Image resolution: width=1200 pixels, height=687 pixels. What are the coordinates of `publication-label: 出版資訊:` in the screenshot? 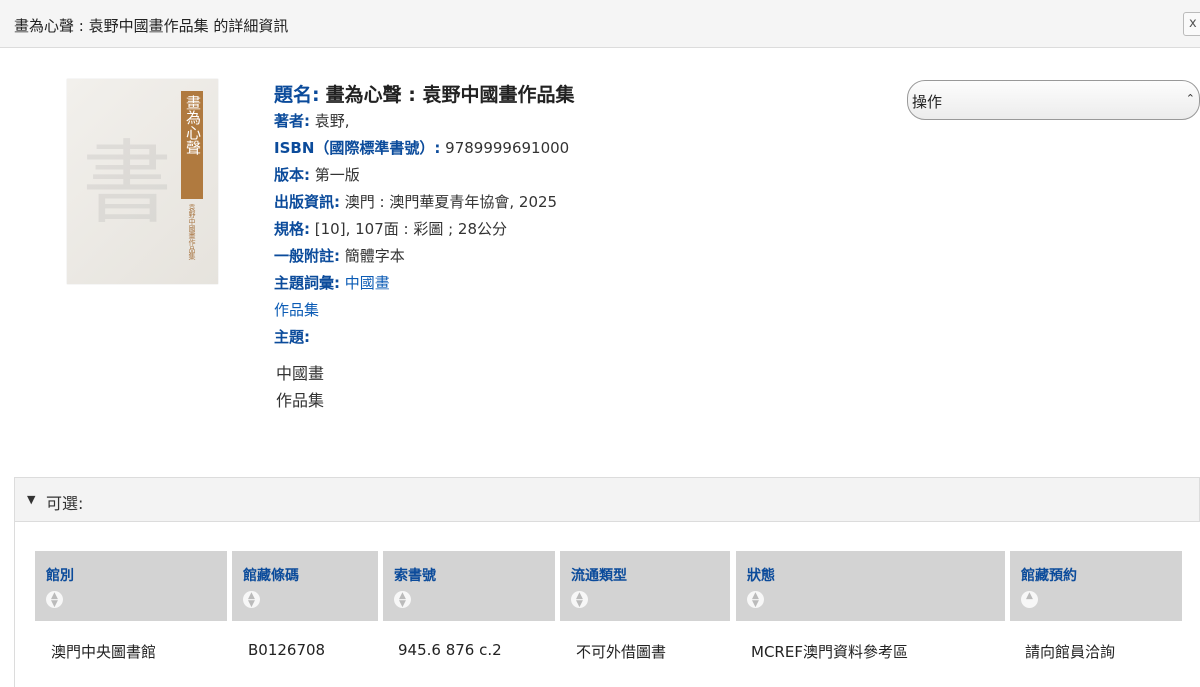 It's located at (307, 202).